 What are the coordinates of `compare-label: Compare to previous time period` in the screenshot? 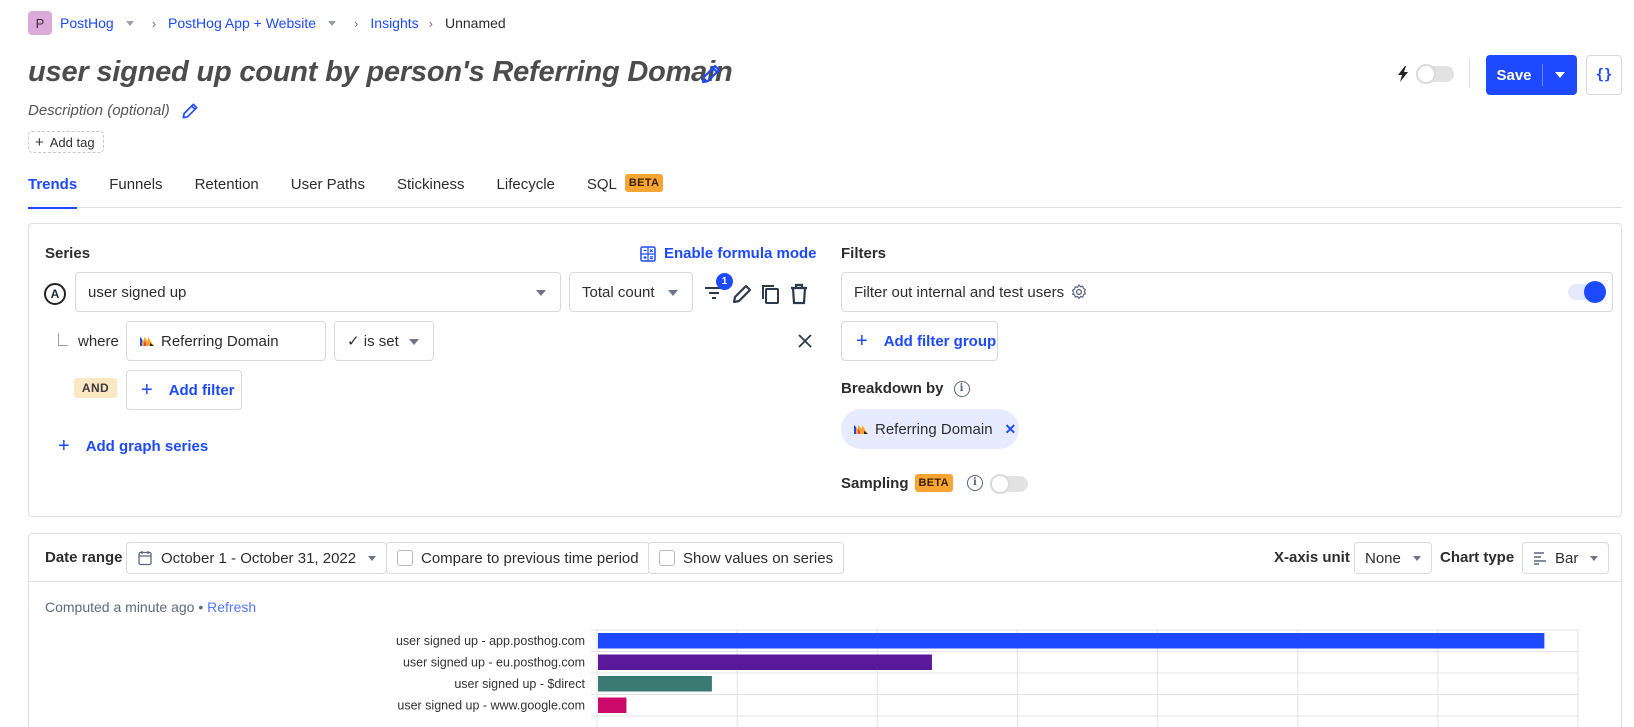 It's located at (530, 558).